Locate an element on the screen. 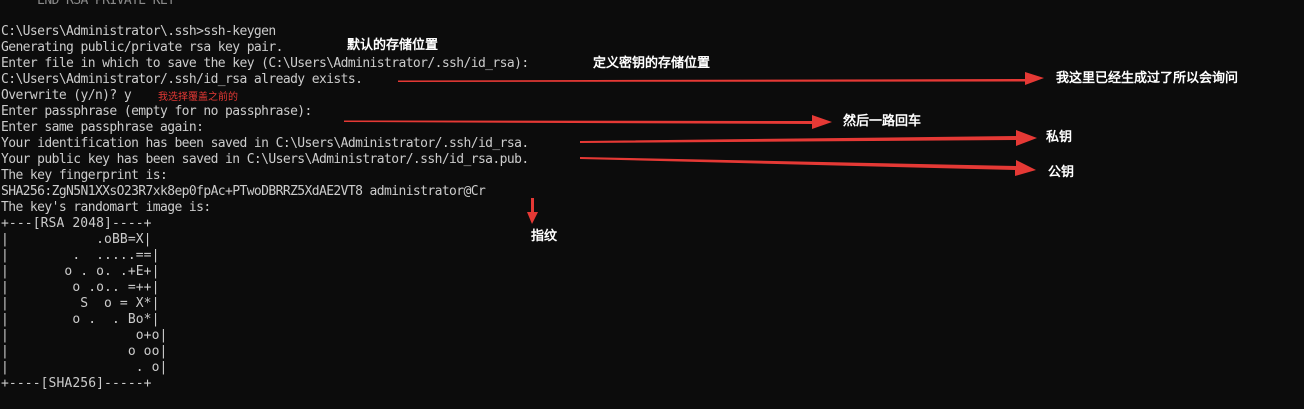 This screenshot has width=1304, height=409. annotation-public-key: 公钥 is located at coordinates (1061, 172).